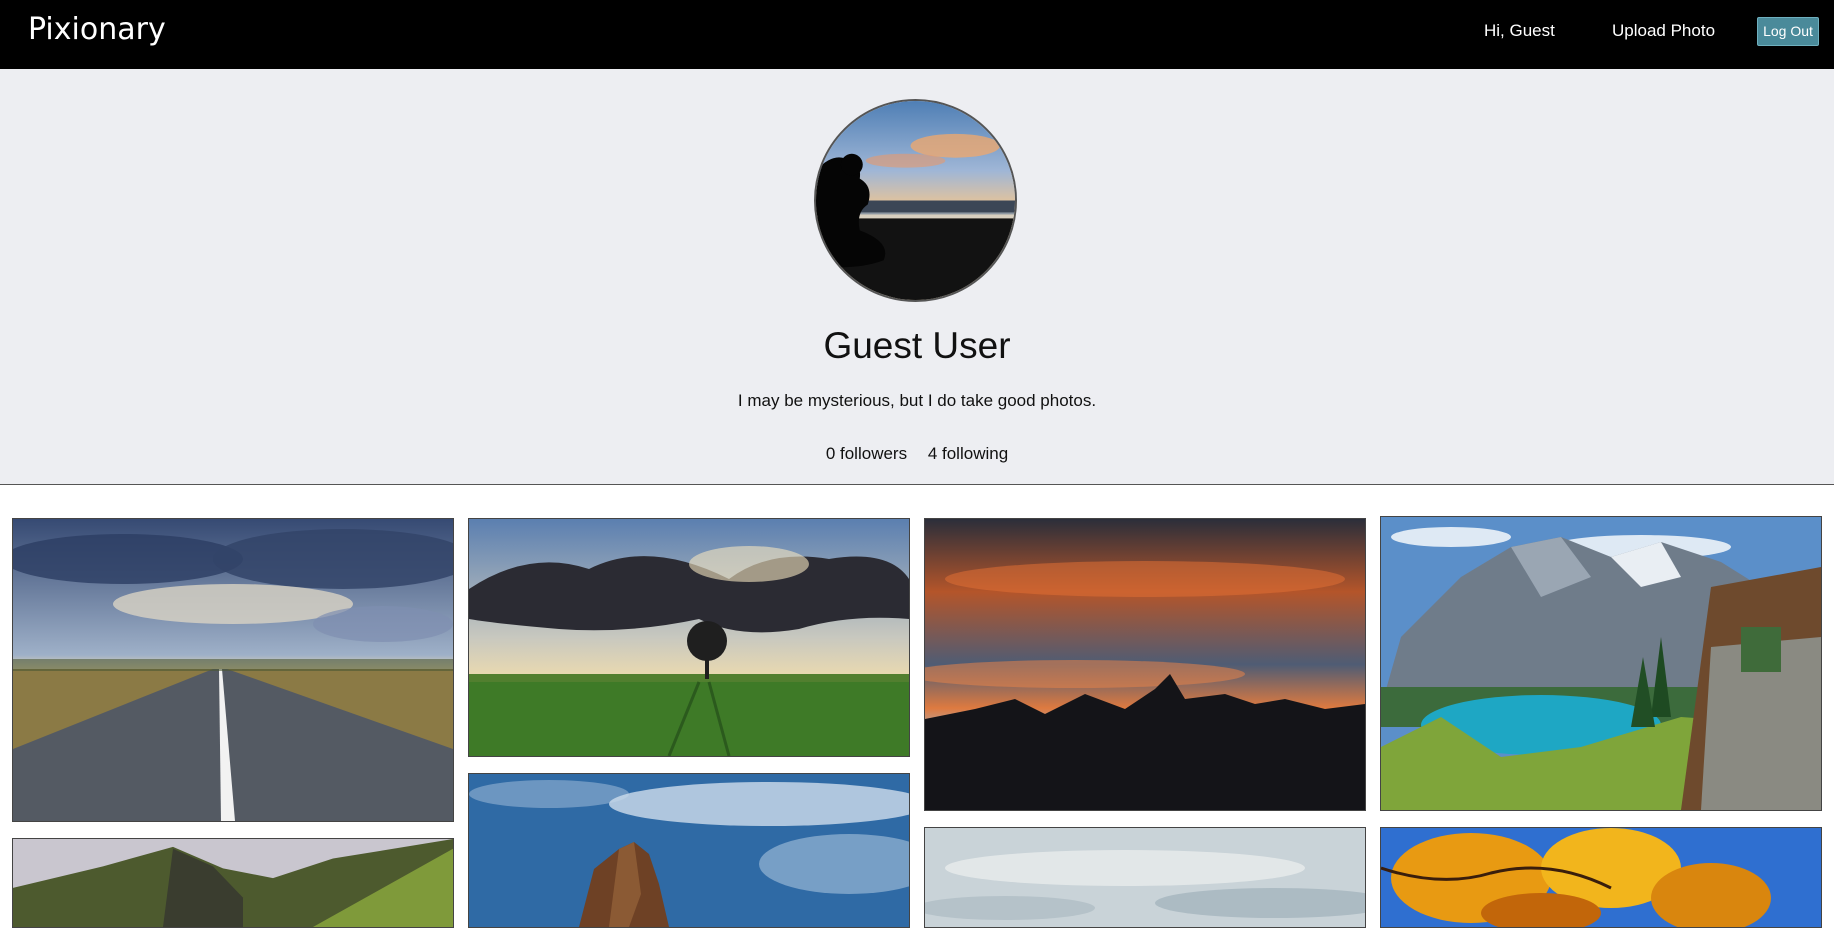 This screenshot has height=928, width=1834. Describe the element at coordinates (917, 454) in the screenshot. I see `profile-stats: 0 followers 4 following` at that location.